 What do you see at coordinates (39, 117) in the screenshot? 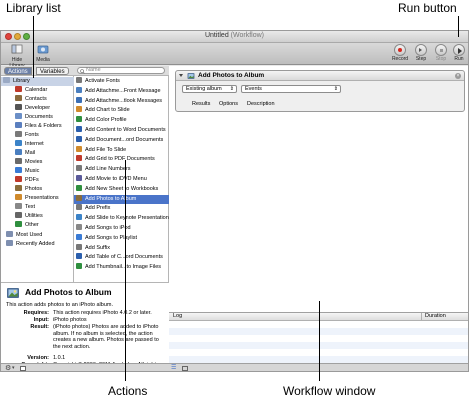
I see `library-item-label: Documents` at bounding box center [39, 117].